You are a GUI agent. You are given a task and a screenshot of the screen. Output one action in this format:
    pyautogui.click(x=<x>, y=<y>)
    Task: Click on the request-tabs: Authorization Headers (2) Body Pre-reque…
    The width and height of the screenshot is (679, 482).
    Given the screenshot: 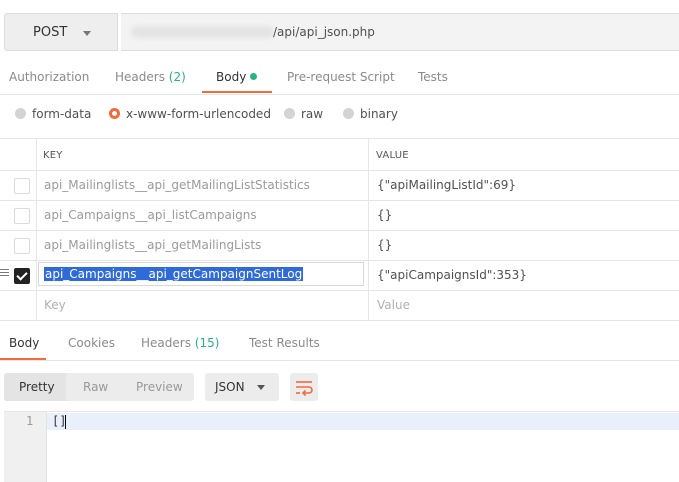 What is the action you would take?
    pyautogui.click(x=339, y=79)
    